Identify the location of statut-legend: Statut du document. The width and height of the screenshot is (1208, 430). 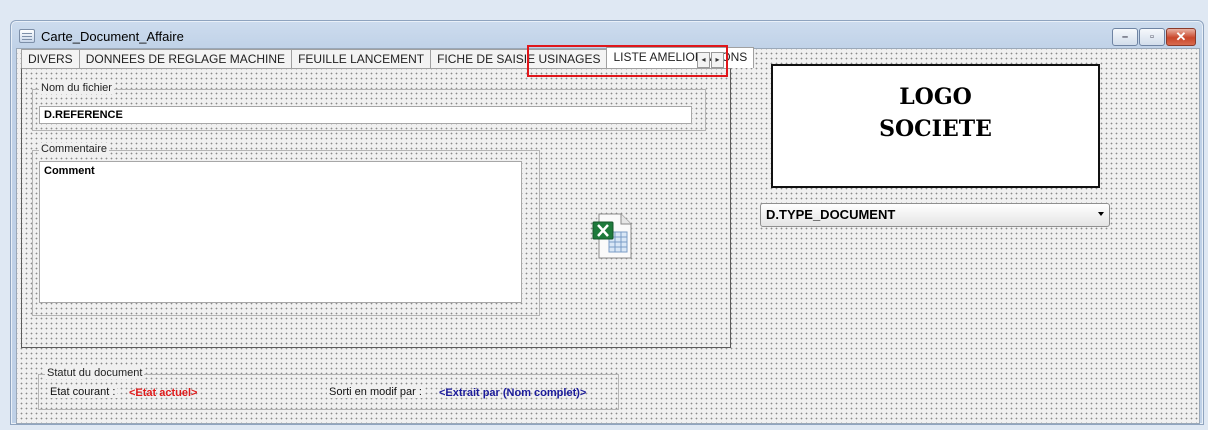
(95, 373).